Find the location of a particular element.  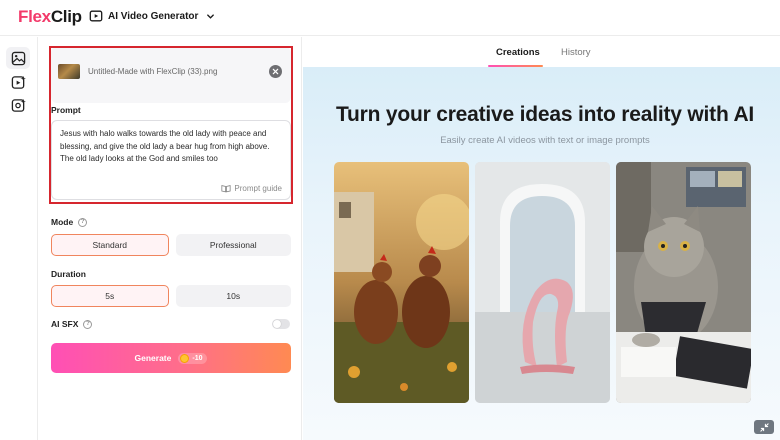

ai-sfx-label: AI SFX ? is located at coordinates (72, 324).